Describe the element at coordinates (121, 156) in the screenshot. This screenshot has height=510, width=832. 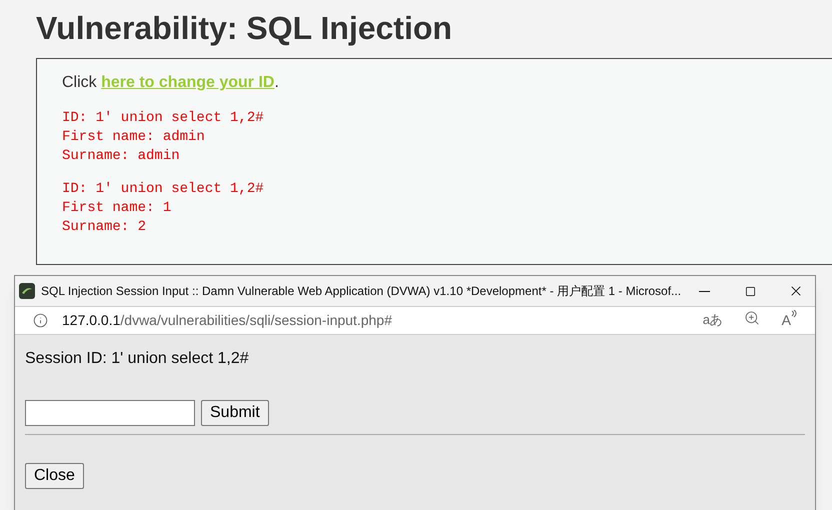
I see `result-line: Surname: admin` at that location.